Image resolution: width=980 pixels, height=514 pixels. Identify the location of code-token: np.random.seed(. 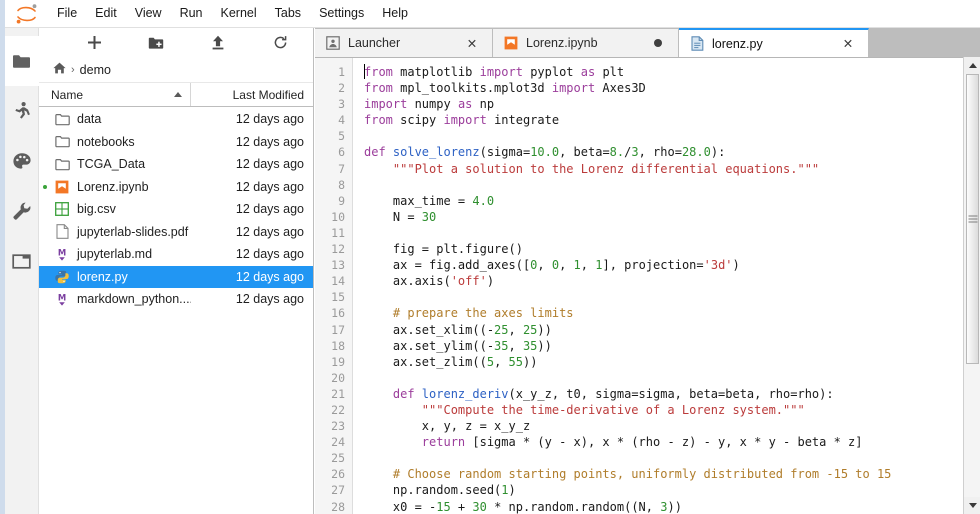
(433, 490).